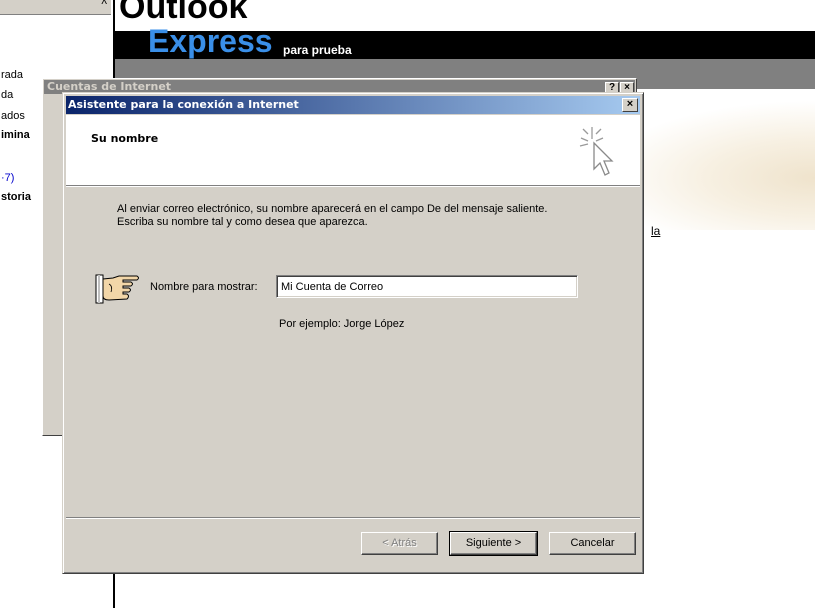 The image size is (815, 608). Describe the element at coordinates (125, 138) in the screenshot. I see `page-title: Su nombre` at that location.